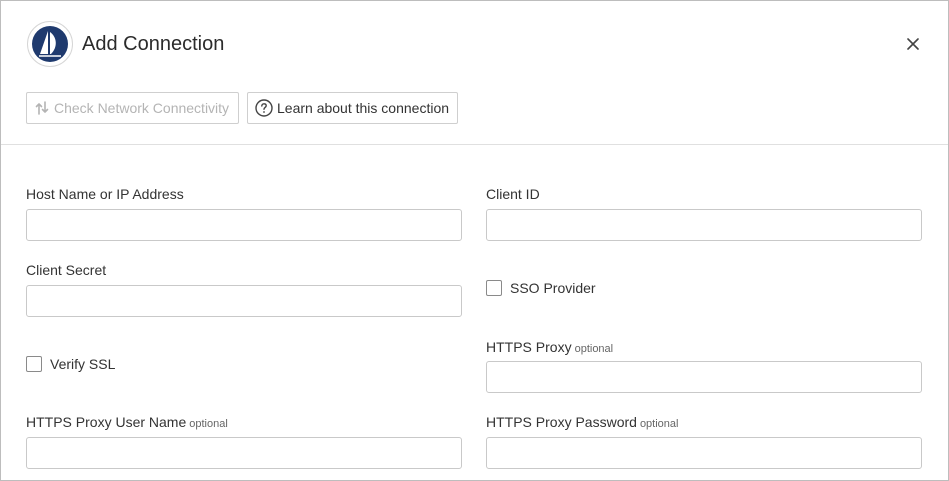 This screenshot has height=481, width=949. I want to click on verify-ssl-checkbox: Verify SSL, so click(70, 364).